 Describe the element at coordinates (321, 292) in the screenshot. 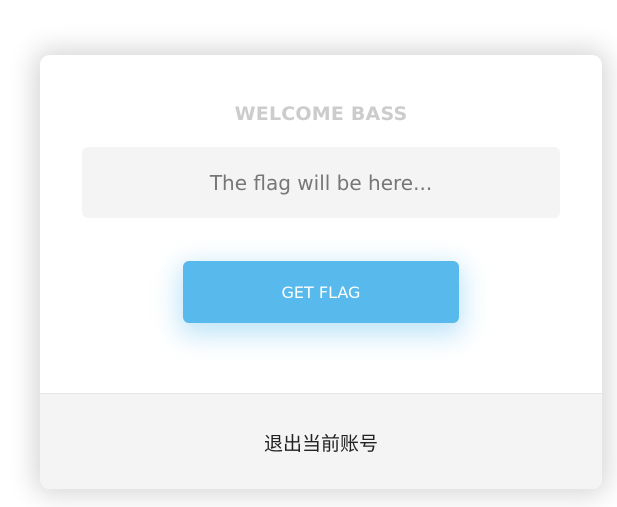

I see `get-flag-button: GET FLAG` at that location.